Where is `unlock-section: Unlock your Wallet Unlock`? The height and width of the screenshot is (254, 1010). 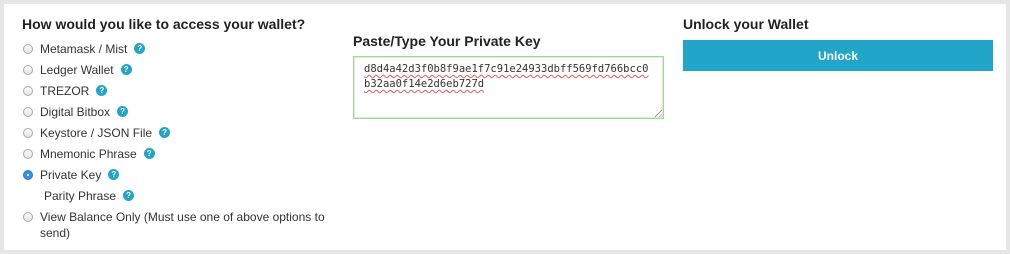
unlock-section: Unlock your Wallet Unlock is located at coordinates (838, 43).